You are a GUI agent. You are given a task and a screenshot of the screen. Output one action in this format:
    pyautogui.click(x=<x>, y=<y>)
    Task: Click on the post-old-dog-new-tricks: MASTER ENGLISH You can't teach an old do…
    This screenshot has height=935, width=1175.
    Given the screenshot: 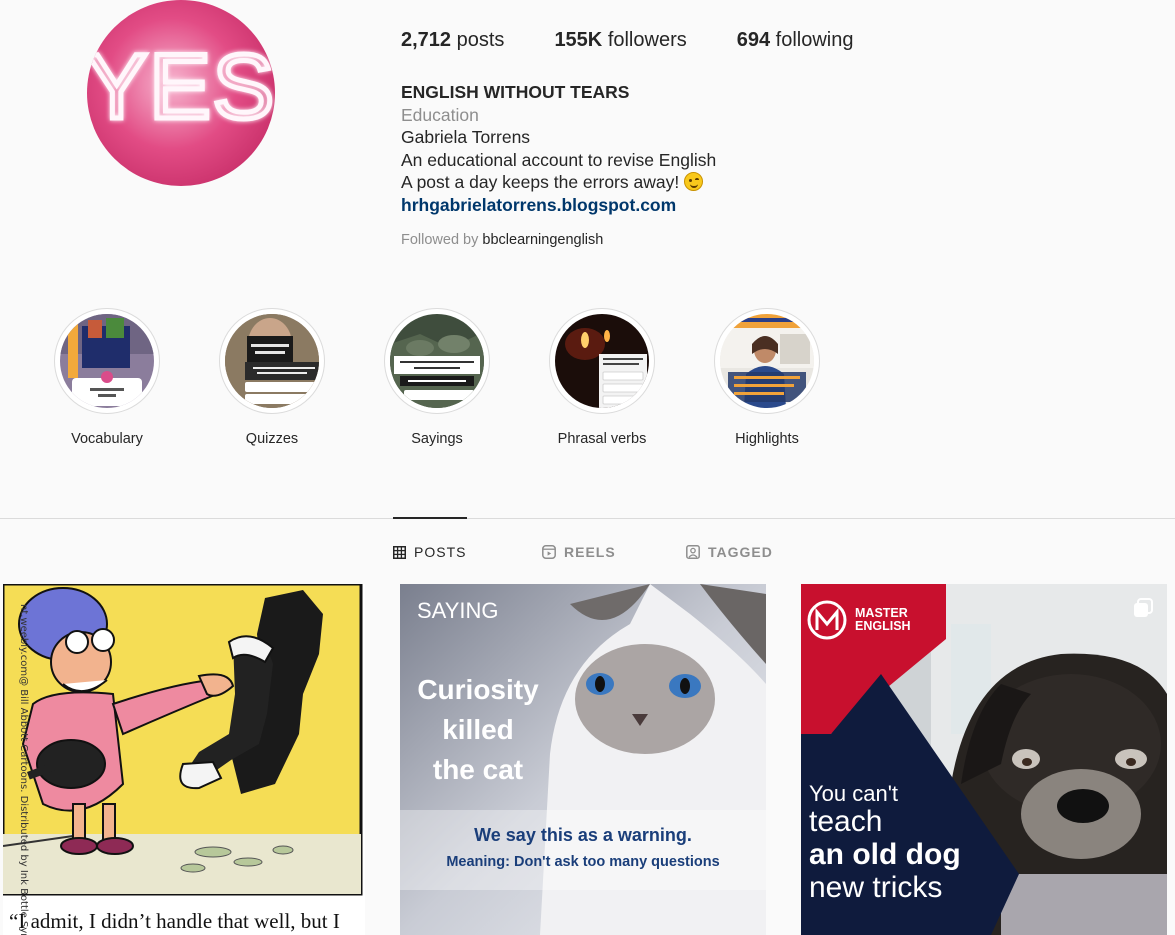 What is the action you would take?
    pyautogui.click(x=984, y=759)
    